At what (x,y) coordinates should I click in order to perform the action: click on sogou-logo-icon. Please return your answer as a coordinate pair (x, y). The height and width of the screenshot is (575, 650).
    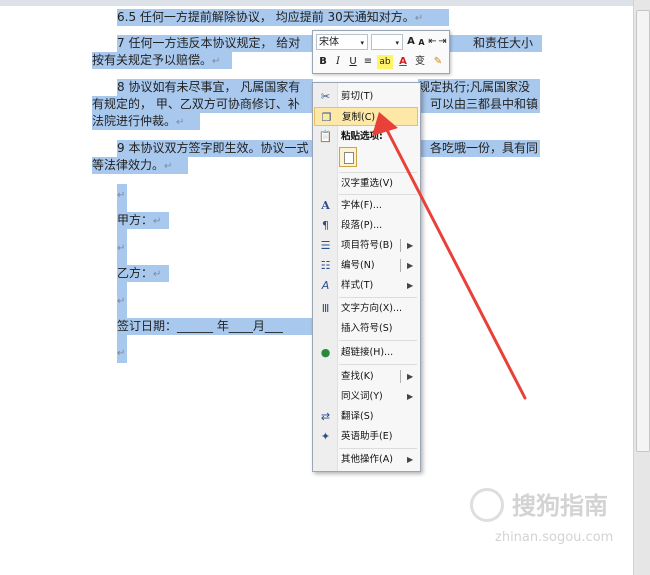
    Looking at the image, I should click on (487, 505).